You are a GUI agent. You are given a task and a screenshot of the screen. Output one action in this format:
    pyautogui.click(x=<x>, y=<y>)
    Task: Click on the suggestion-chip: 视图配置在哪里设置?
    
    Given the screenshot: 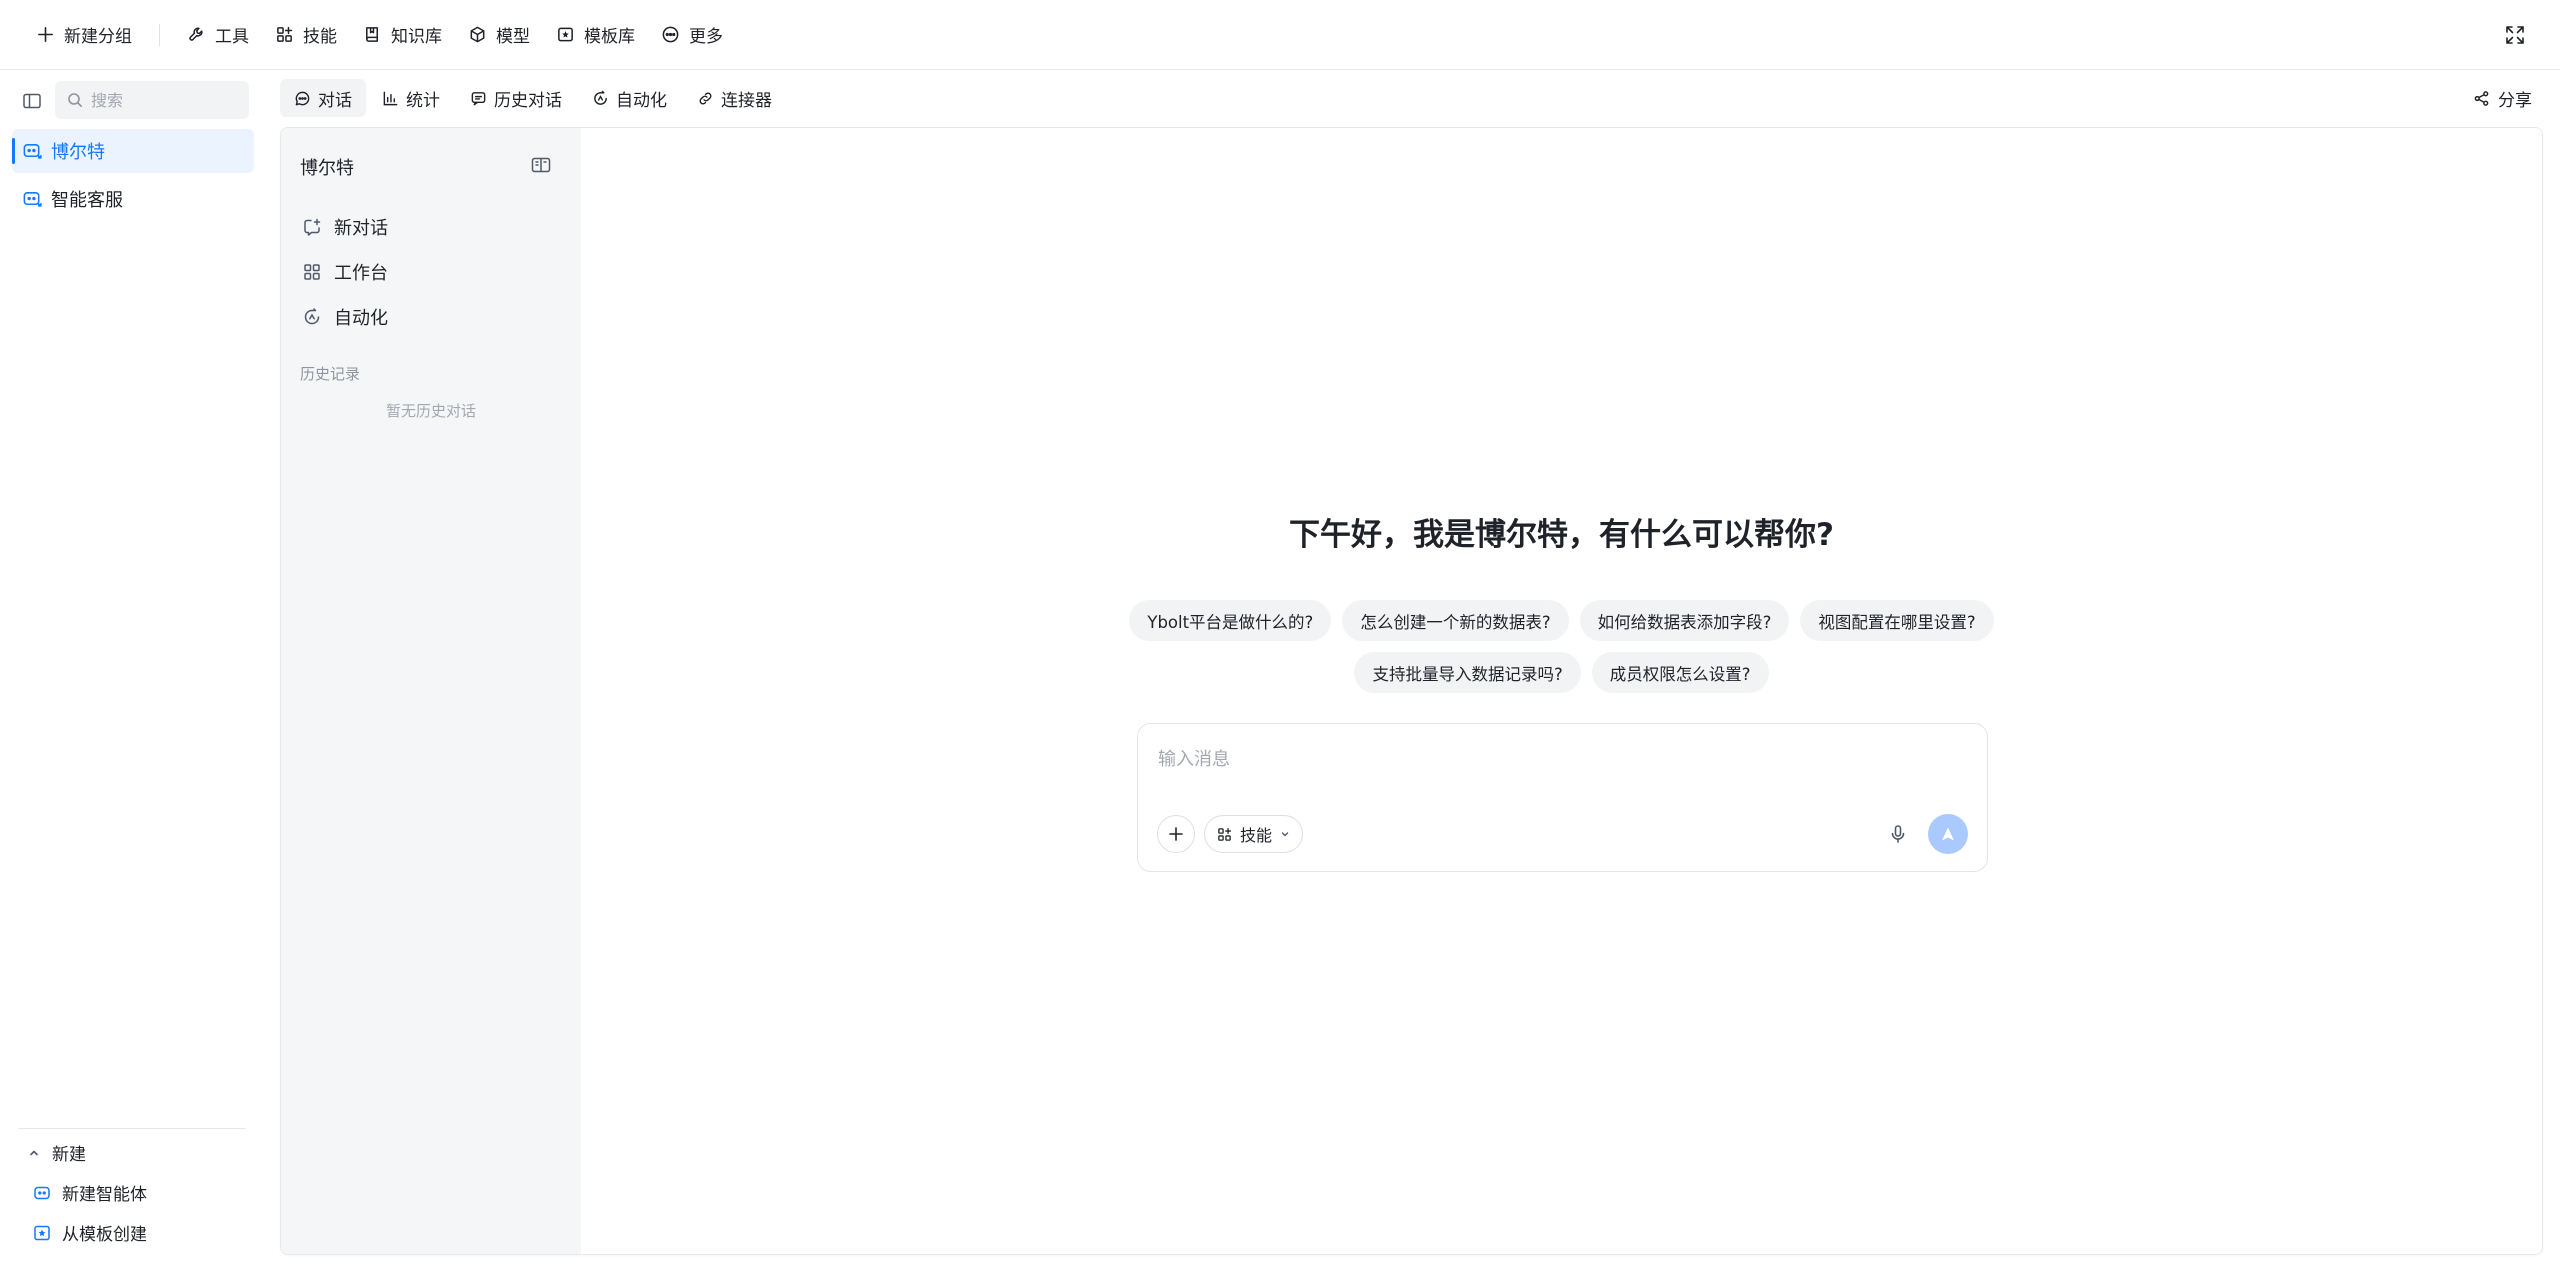 What is the action you would take?
    pyautogui.click(x=1897, y=620)
    